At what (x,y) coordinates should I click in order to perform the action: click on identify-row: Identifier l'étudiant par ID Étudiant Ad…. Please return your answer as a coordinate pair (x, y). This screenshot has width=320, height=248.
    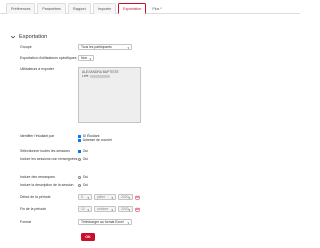
    Looking at the image, I should click on (66, 138).